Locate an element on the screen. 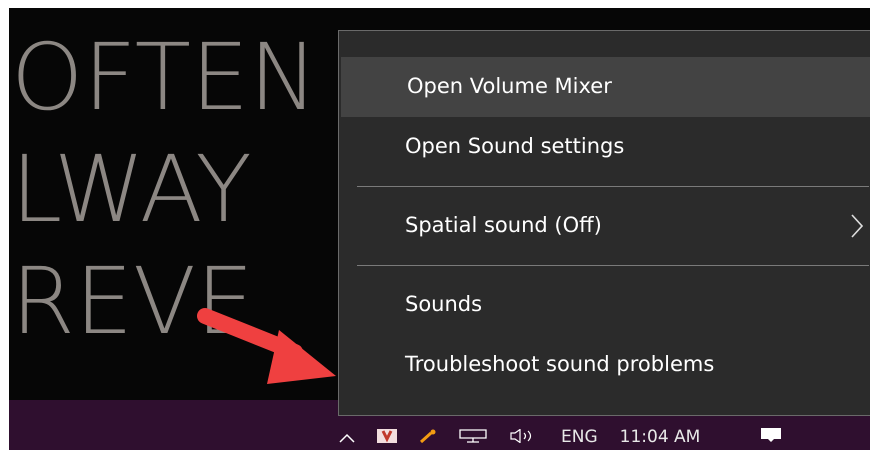  menu-item: Troubleshoot sound problems is located at coordinates (604, 365).